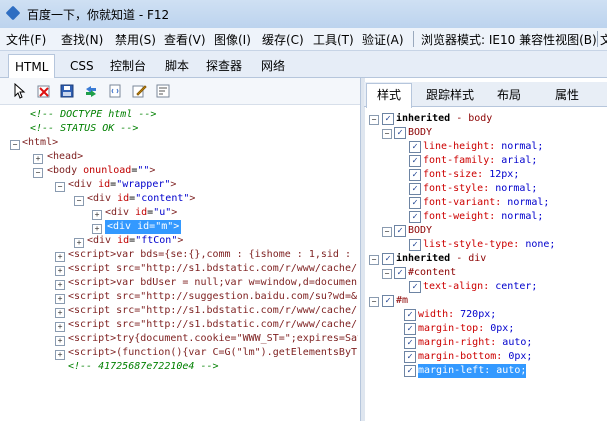  I want to click on tree-node-html: <html>, so click(40, 143).